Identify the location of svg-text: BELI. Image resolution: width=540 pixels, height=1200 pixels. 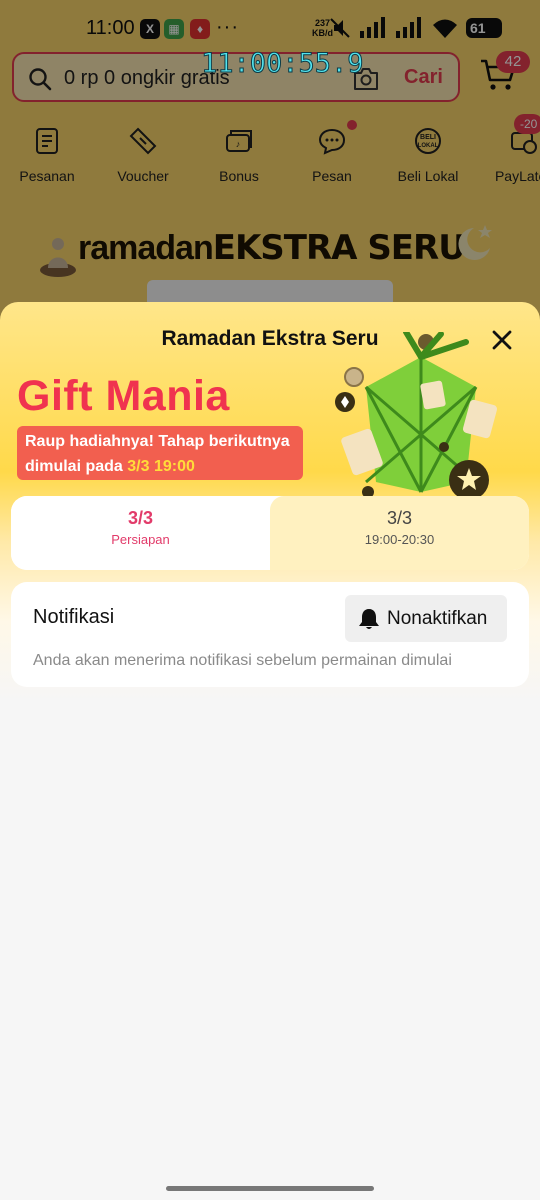
(428, 137).